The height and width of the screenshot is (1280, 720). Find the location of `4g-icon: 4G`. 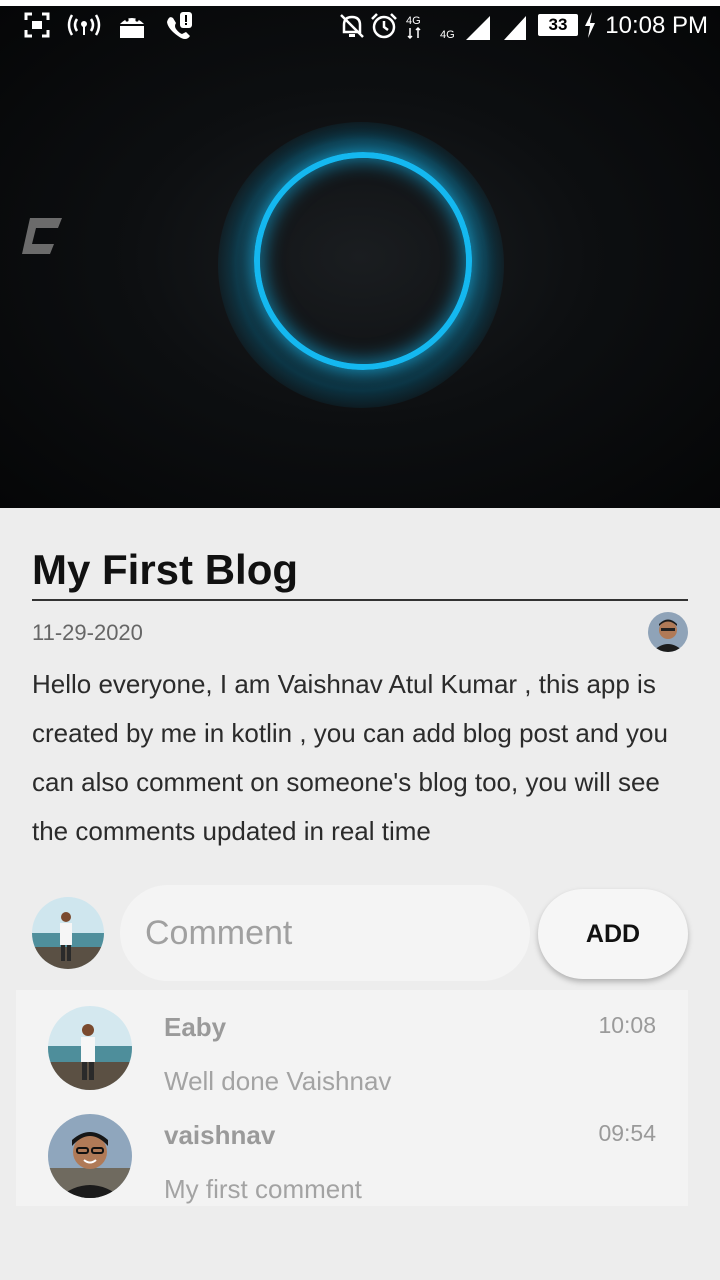

4g-icon: 4G is located at coordinates (413, 27).